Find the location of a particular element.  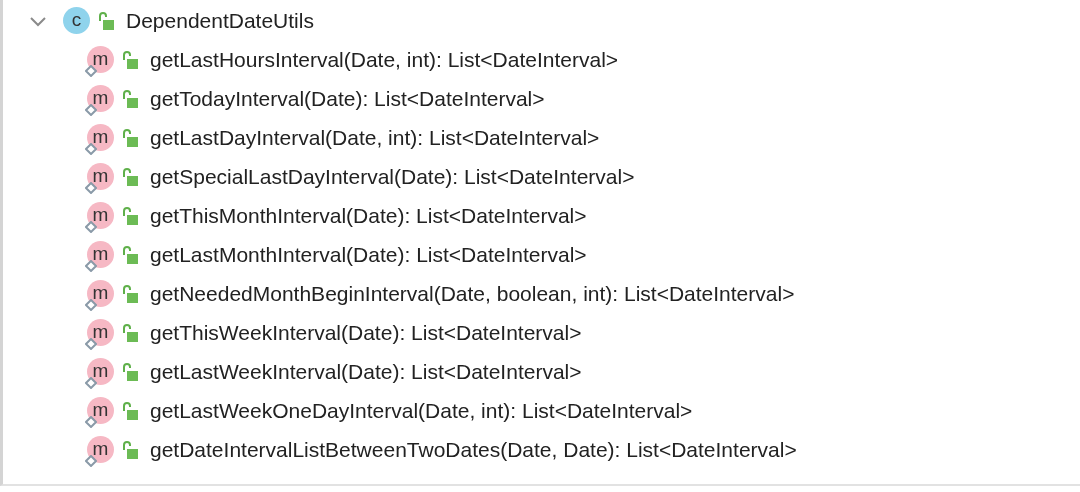

method-signature: getNeededMonthBeginInterval(Date, boolean, int): List<DateInterval> is located at coordinates (472, 293).